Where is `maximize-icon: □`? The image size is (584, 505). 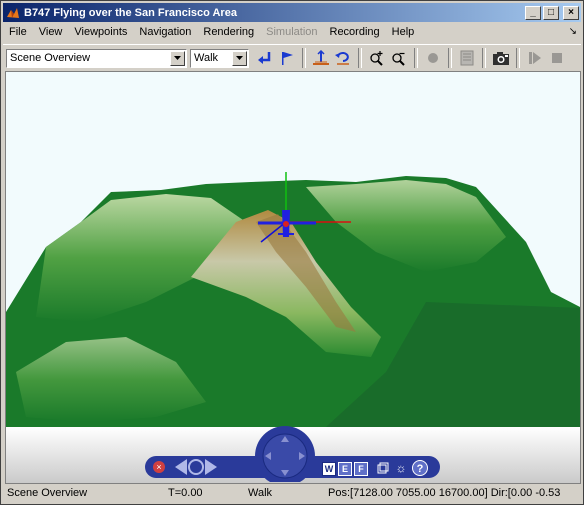
maximize-icon: □ is located at coordinates (551, 12).